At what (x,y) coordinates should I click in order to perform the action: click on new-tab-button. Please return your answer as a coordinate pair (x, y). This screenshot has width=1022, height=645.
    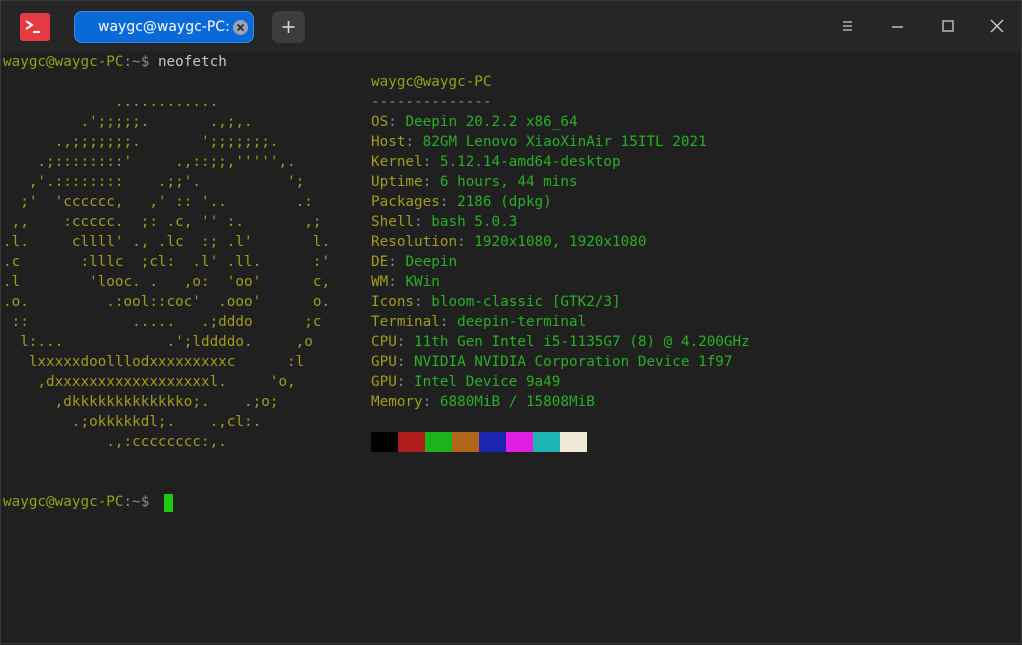
    Looking at the image, I should click on (288, 27).